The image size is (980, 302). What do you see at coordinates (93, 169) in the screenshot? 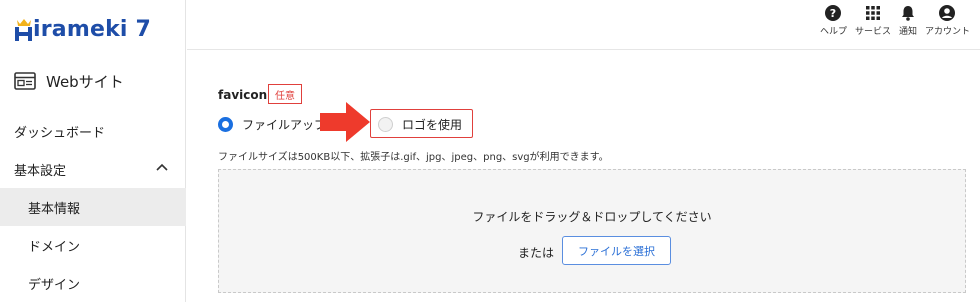
I see `sidebar-item-basic-settings: 基本設定` at bounding box center [93, 169].